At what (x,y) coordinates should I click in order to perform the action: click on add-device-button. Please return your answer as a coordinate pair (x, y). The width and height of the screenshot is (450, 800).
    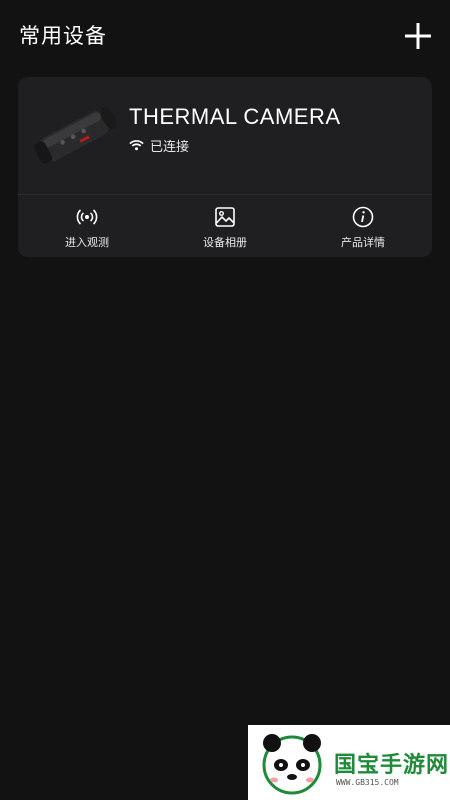
    Looking at the image, I should click on (418, 36).